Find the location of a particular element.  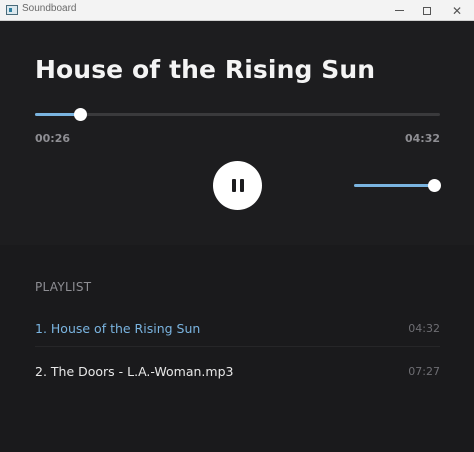

total-time: 04:32 is located at coordinates (422, 138).